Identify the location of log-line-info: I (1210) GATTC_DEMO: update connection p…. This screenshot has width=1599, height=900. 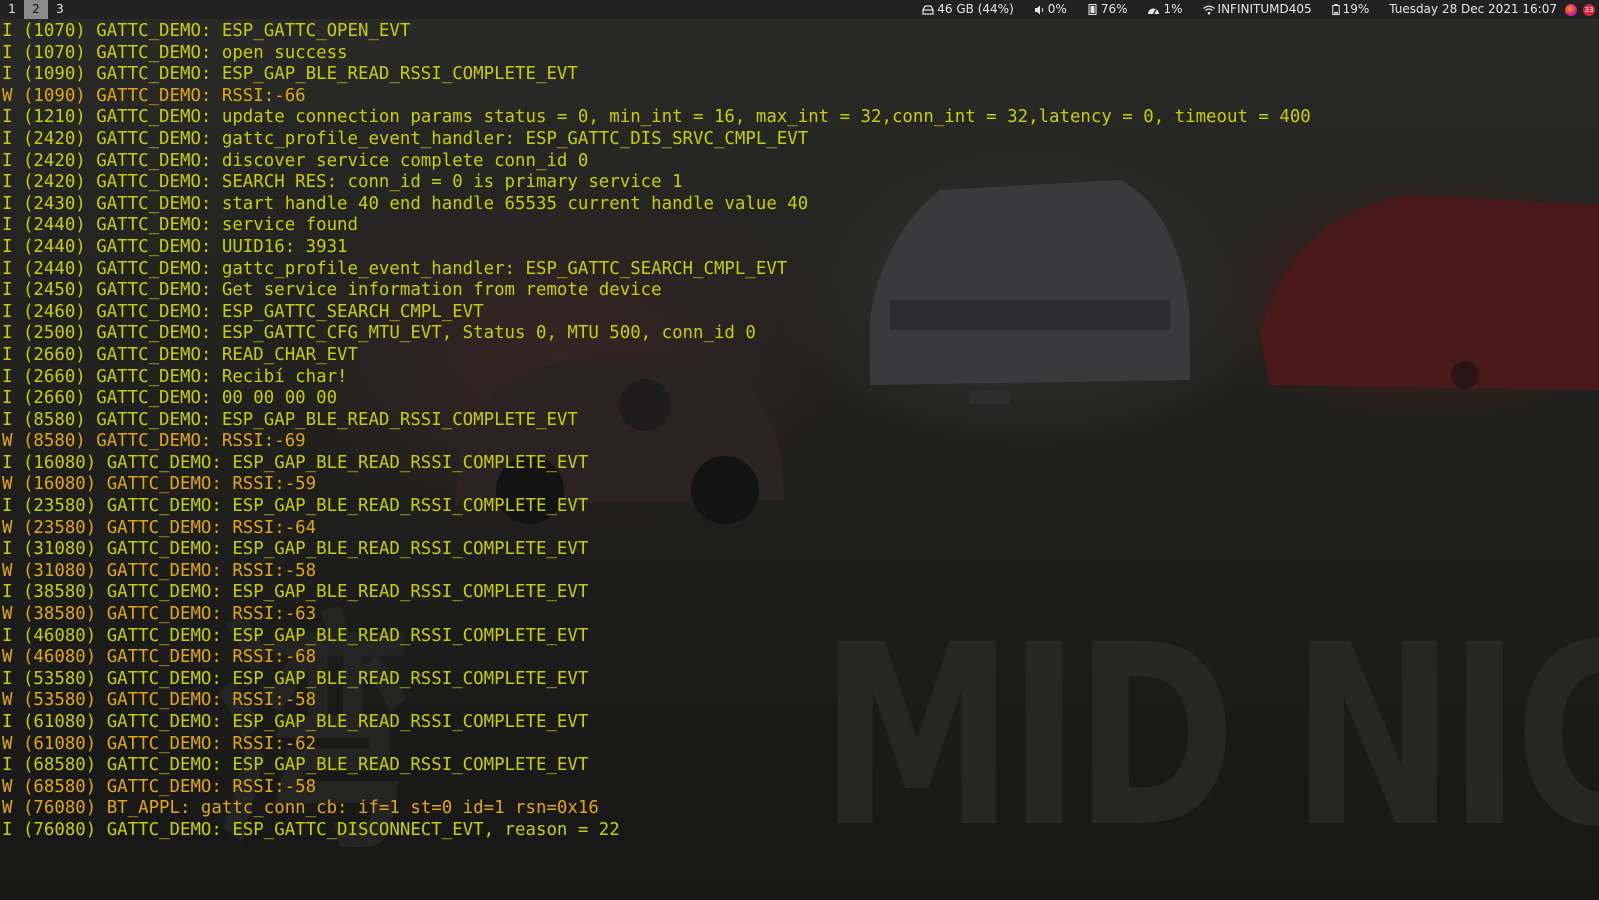
(656, 117).